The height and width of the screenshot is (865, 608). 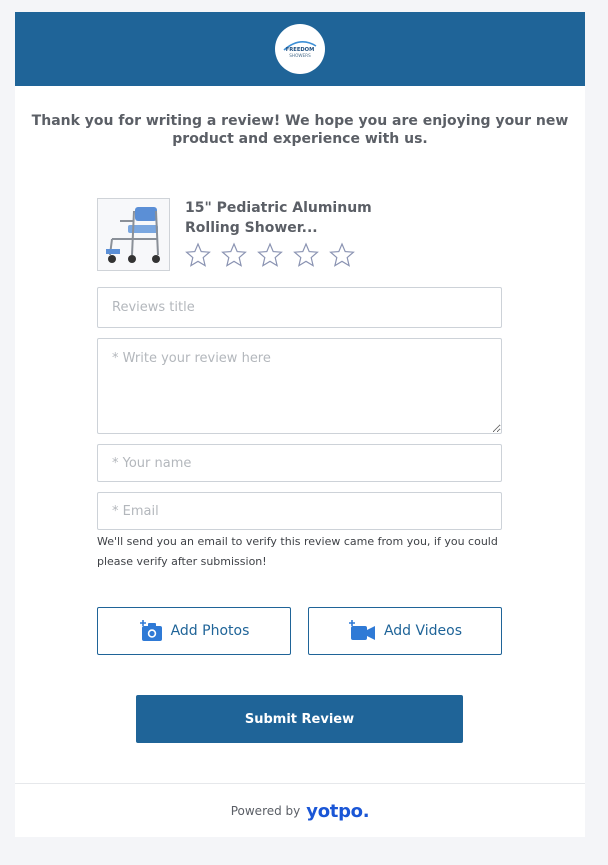 I want to click on powered-by-text: Powered by, so click(x=265, y=811).